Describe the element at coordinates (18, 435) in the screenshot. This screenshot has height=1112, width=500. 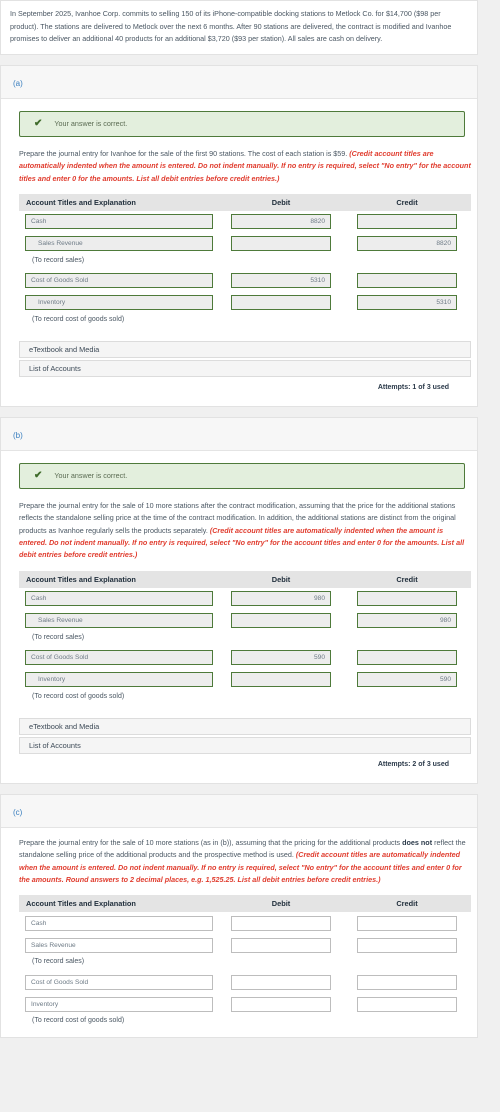
I see `section-label: (b)` at that location.